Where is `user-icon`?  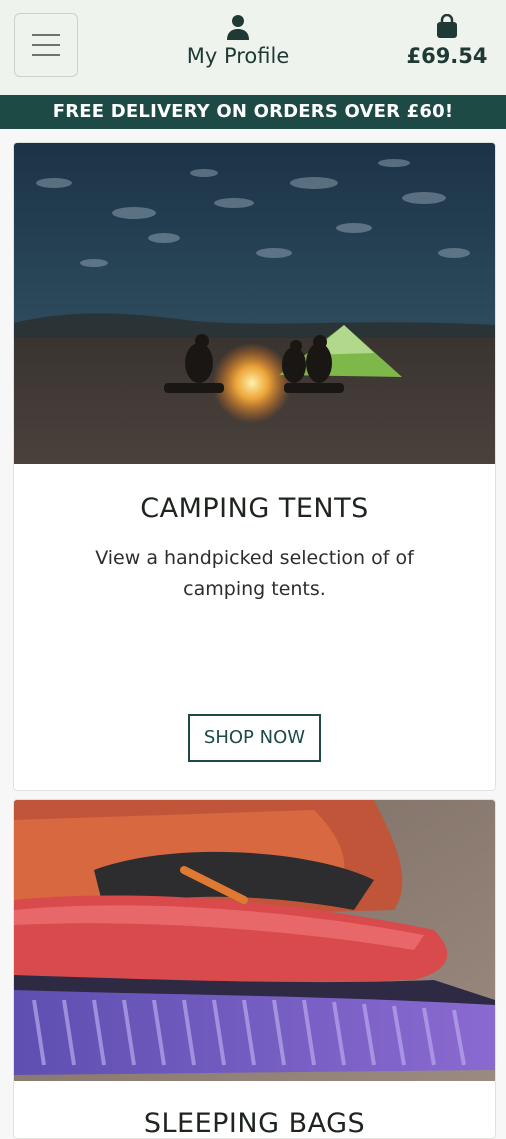 user-icon is located at coordinates (238, 27).